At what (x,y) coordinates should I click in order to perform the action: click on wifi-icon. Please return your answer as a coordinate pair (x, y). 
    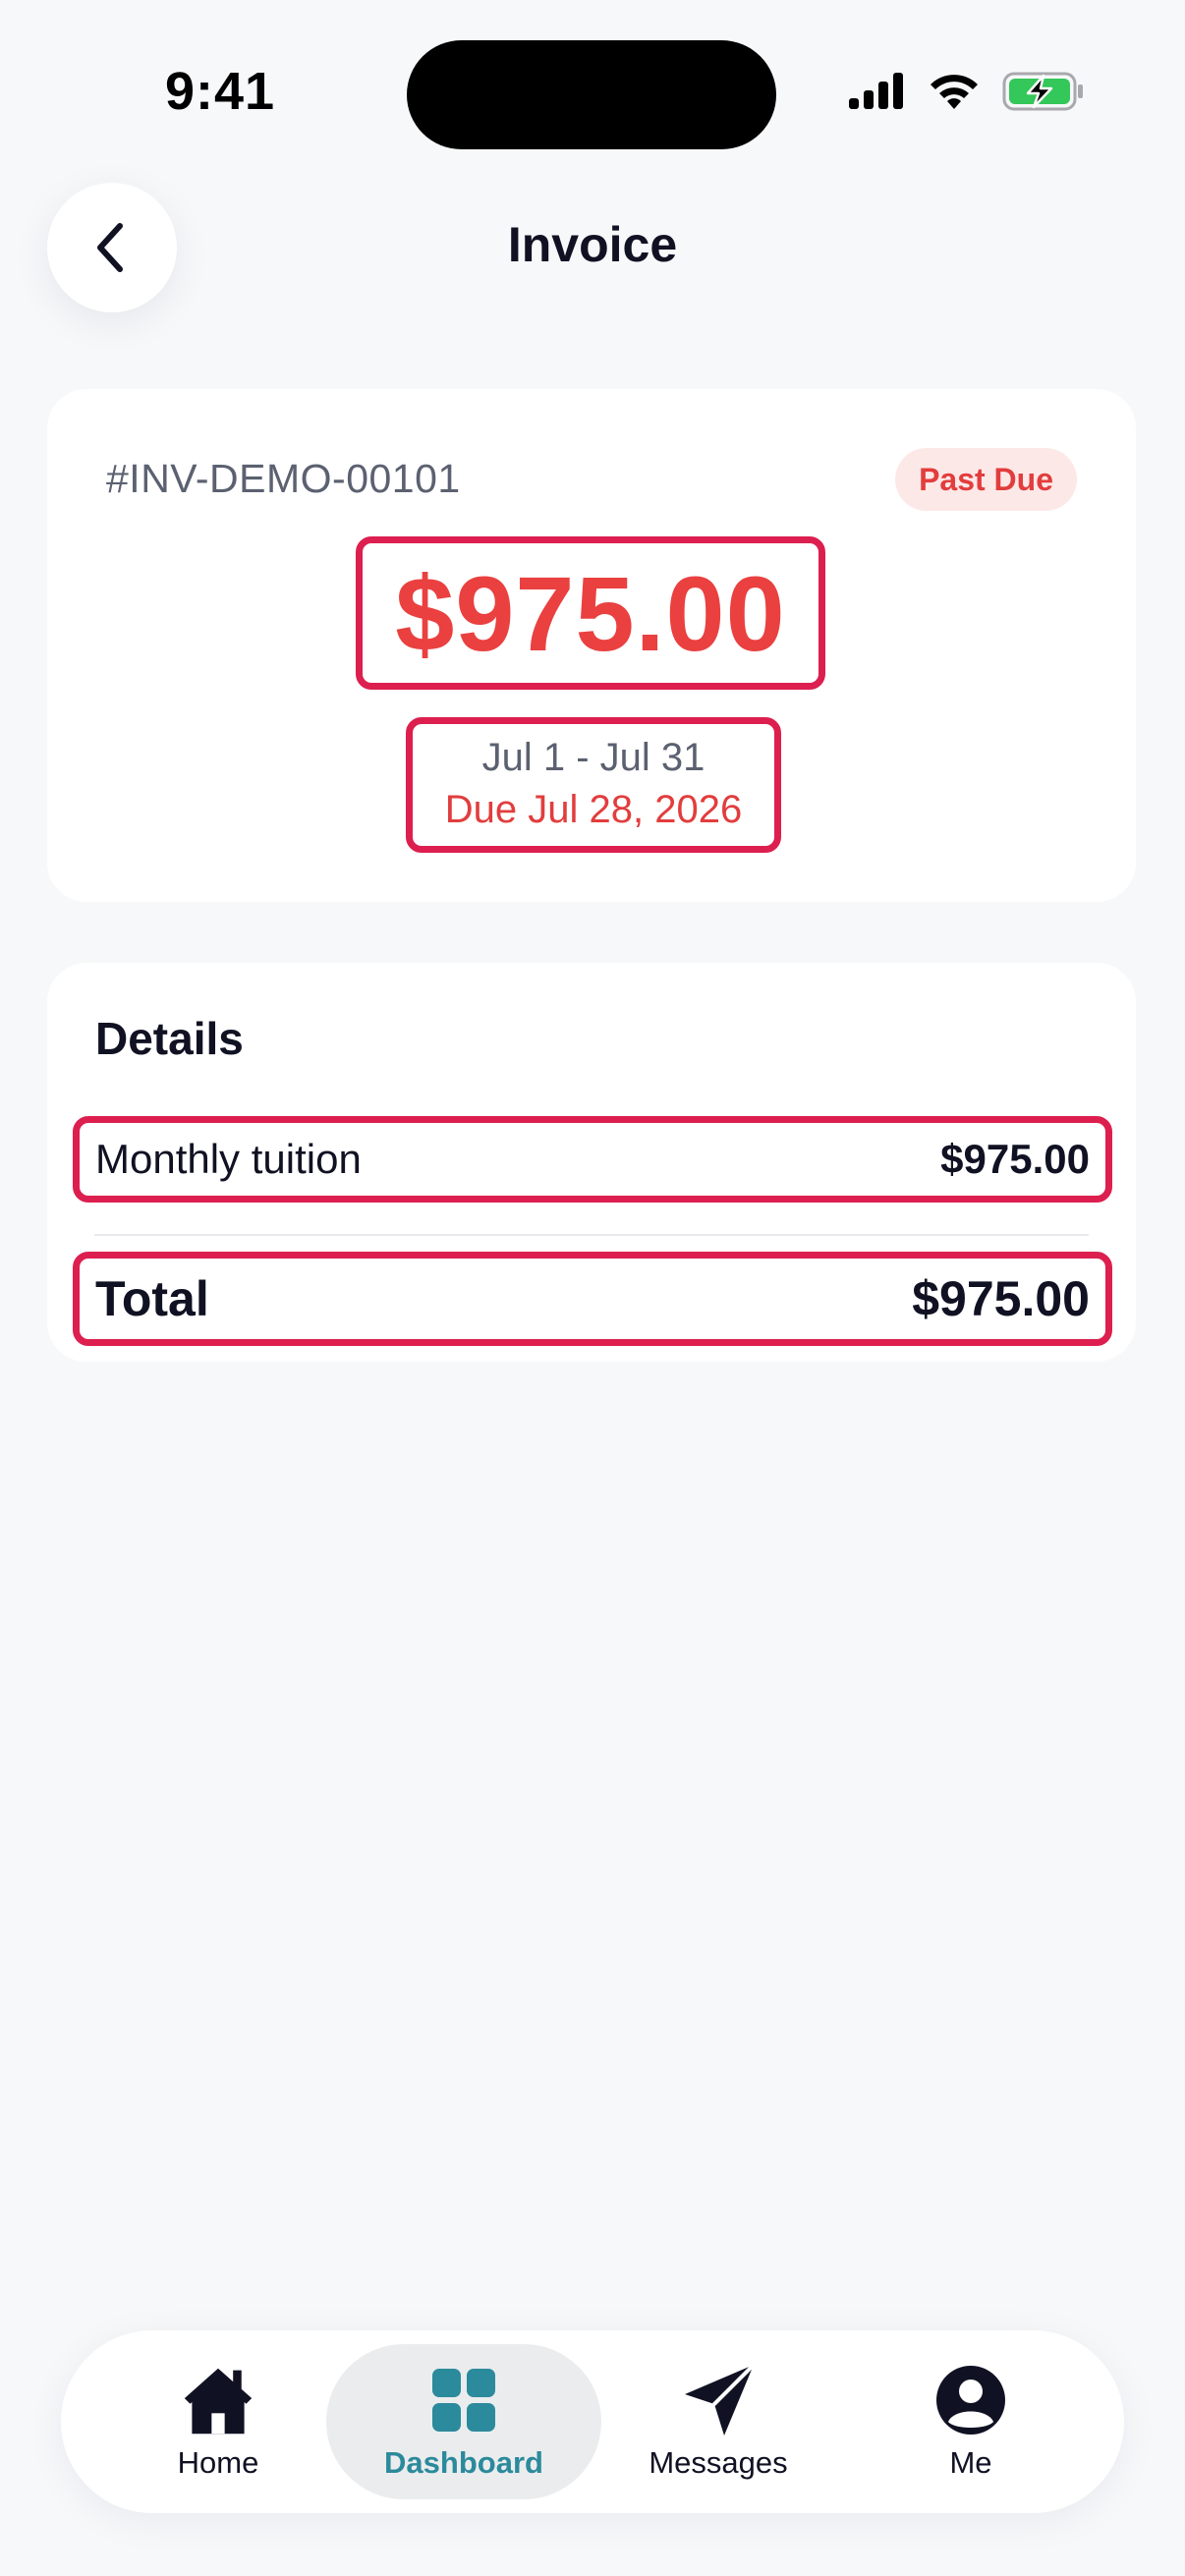
    Looking at the image, I should click on (955, 92).